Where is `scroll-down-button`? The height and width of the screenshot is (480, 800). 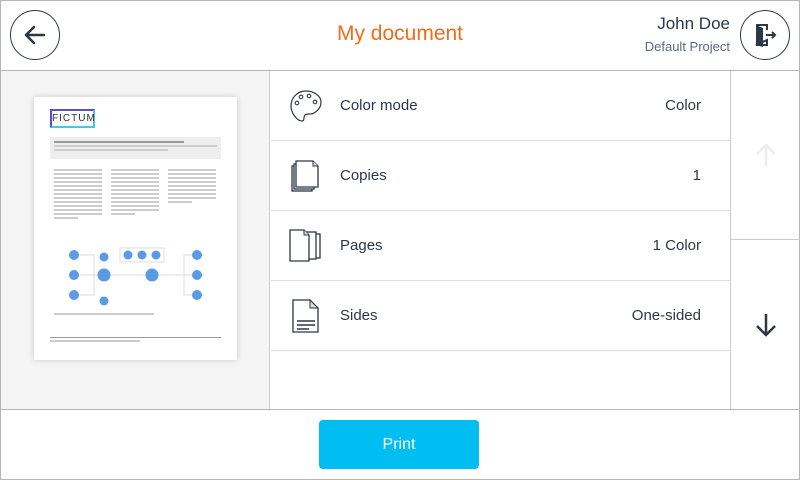 scroll-down-button is located at coordinates (765, 325).